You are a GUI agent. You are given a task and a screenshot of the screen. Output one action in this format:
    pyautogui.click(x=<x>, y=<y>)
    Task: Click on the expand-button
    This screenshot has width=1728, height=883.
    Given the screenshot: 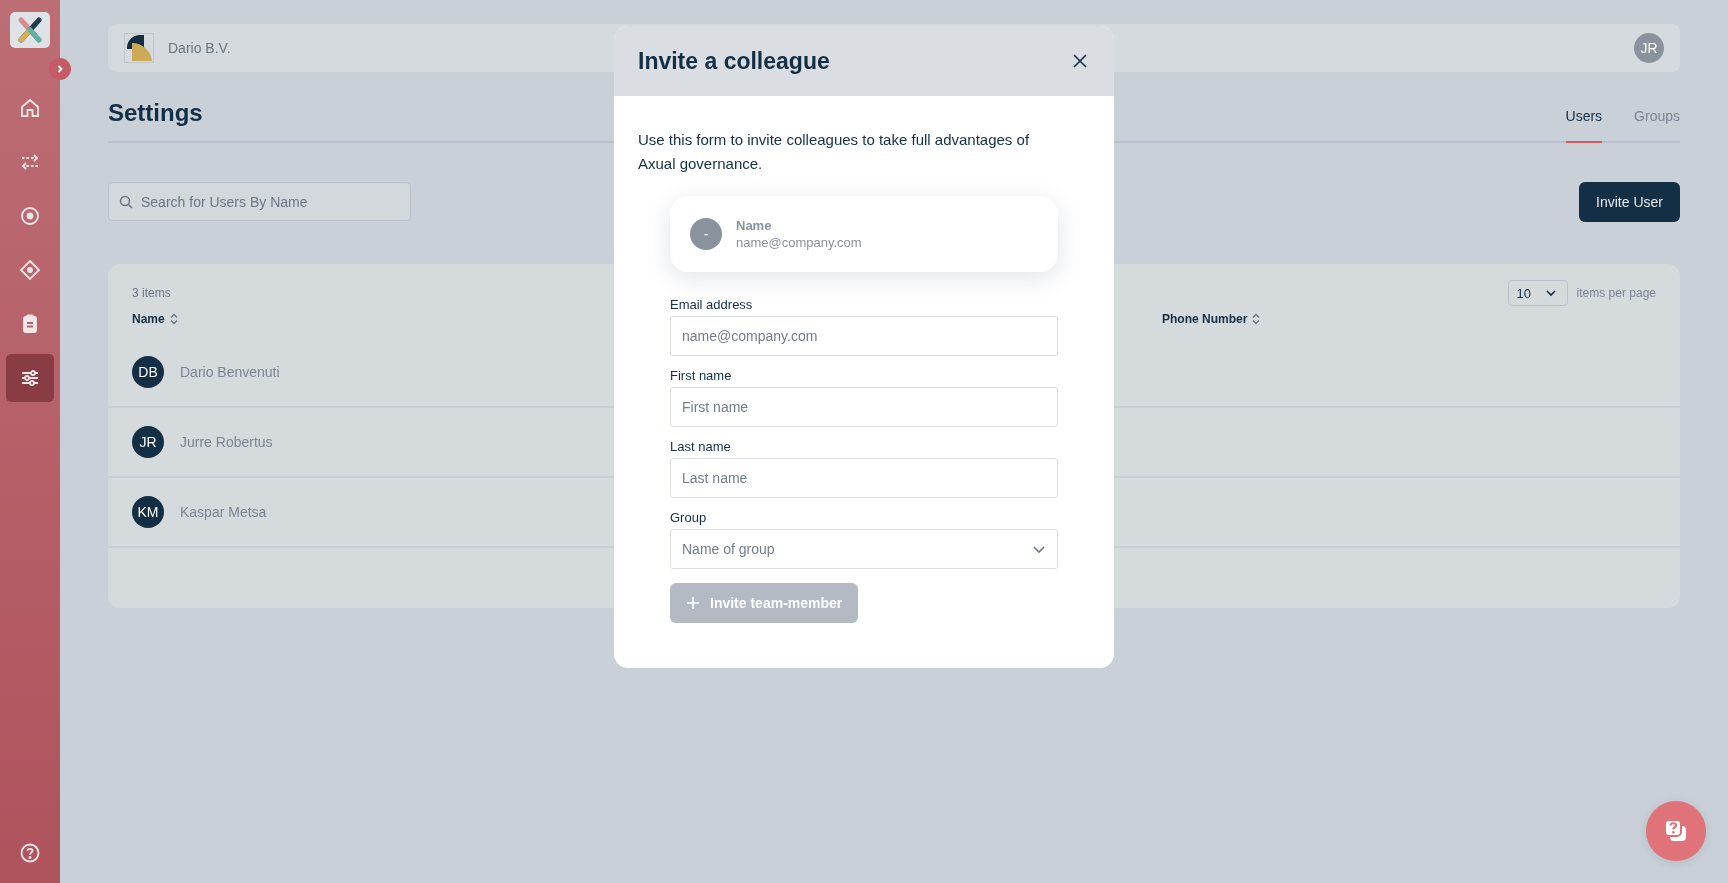 What is the action you would take?
    pyautogui.click(x=60, y=69)
    